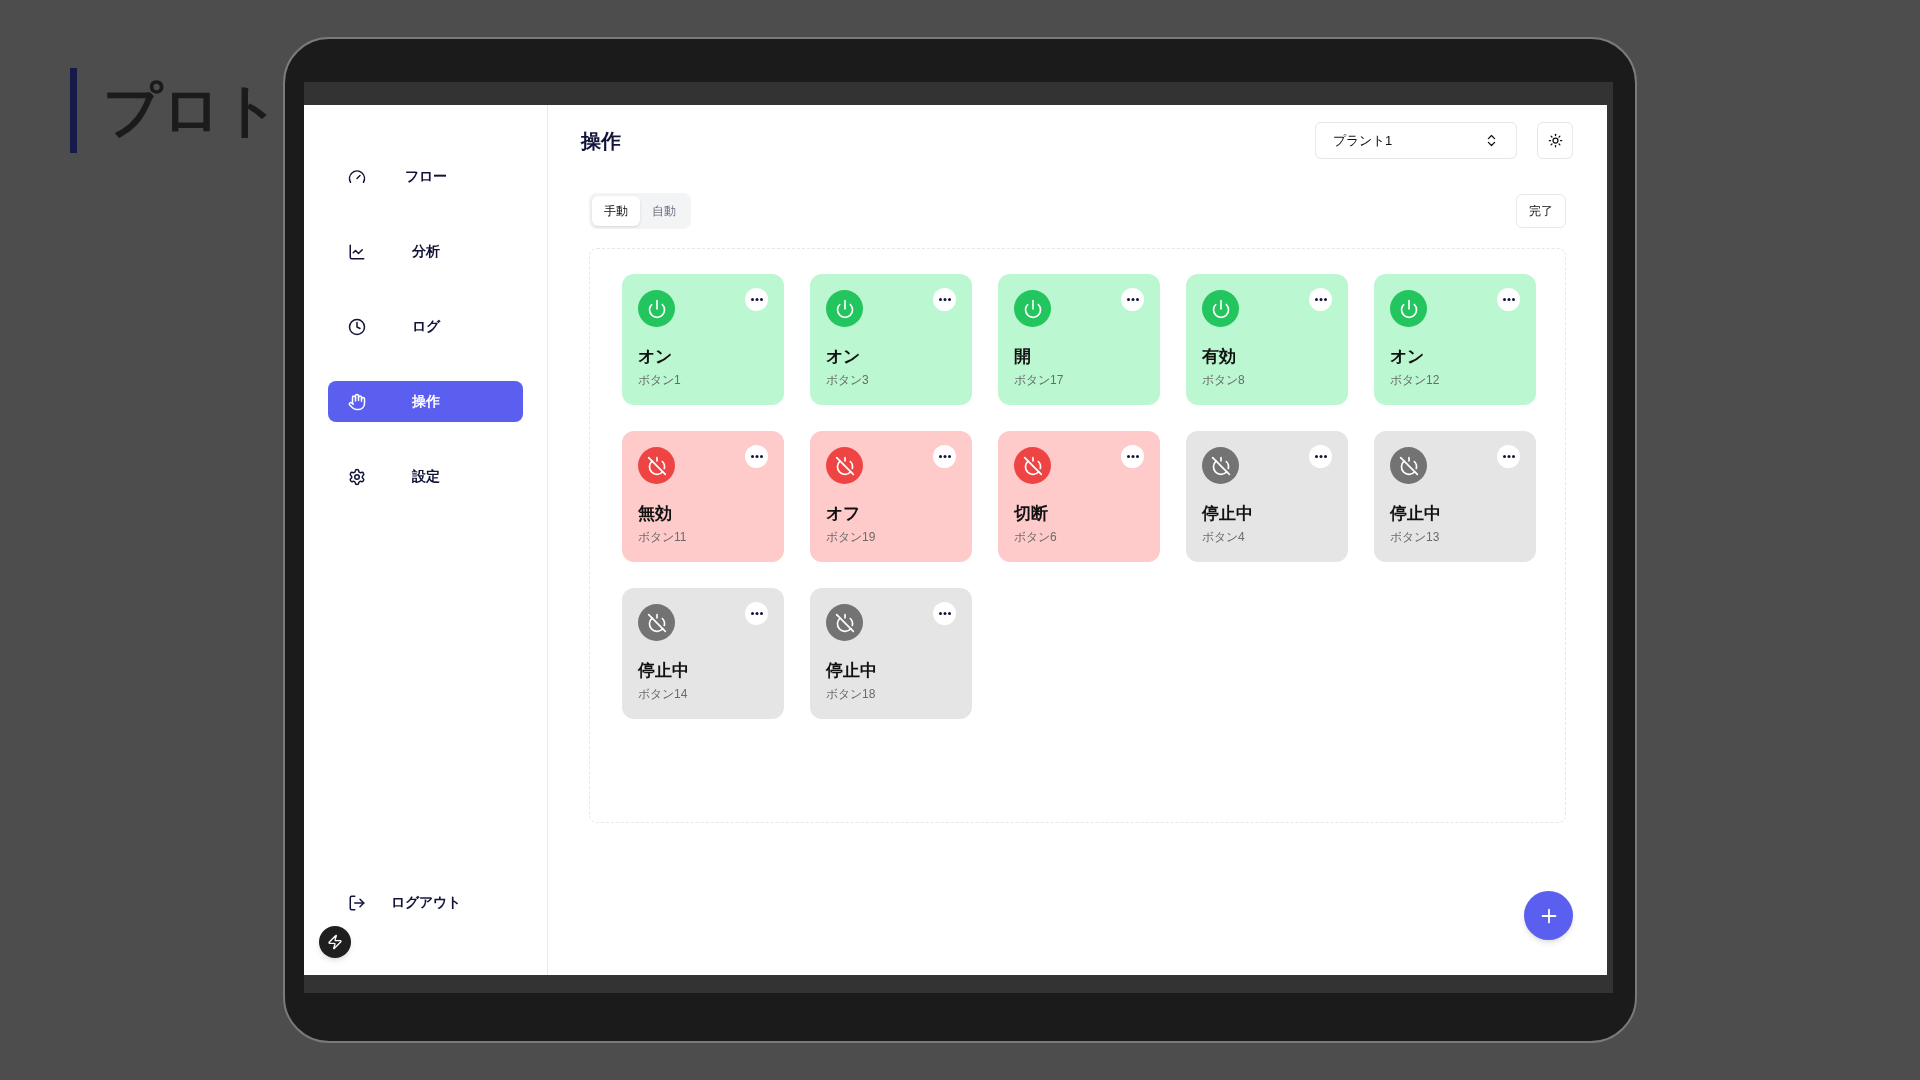  I want to click on sidebar-item: 分析, so click(425, 251).